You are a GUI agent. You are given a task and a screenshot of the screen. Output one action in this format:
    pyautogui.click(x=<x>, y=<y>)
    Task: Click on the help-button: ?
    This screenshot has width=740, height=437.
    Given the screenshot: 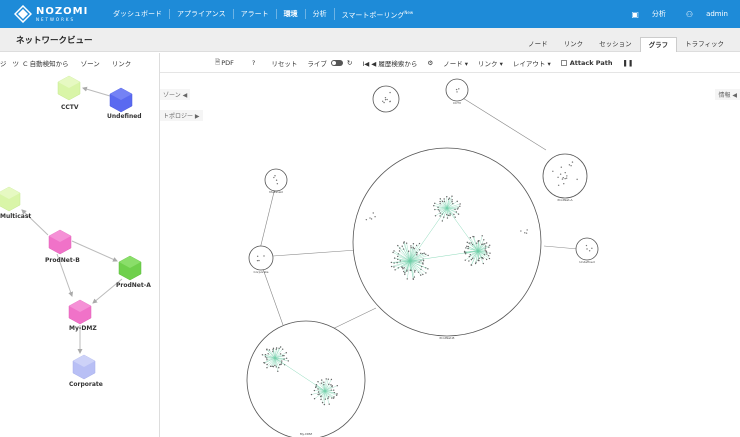 What is the action you would take?
    pyautogui.click(x=253, y=63)
    